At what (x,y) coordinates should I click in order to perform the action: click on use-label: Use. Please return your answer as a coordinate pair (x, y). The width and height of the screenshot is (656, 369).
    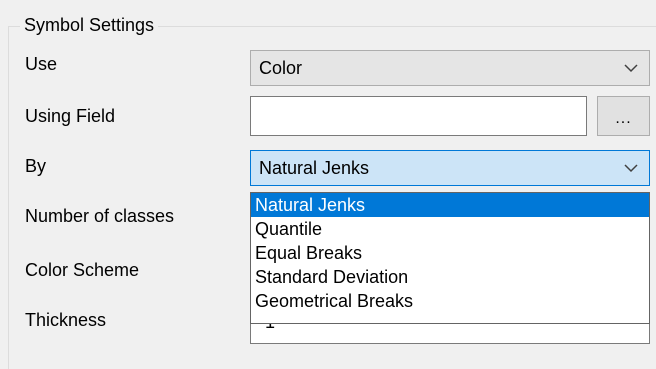
    Looking at the image, I should click on (41, 64).